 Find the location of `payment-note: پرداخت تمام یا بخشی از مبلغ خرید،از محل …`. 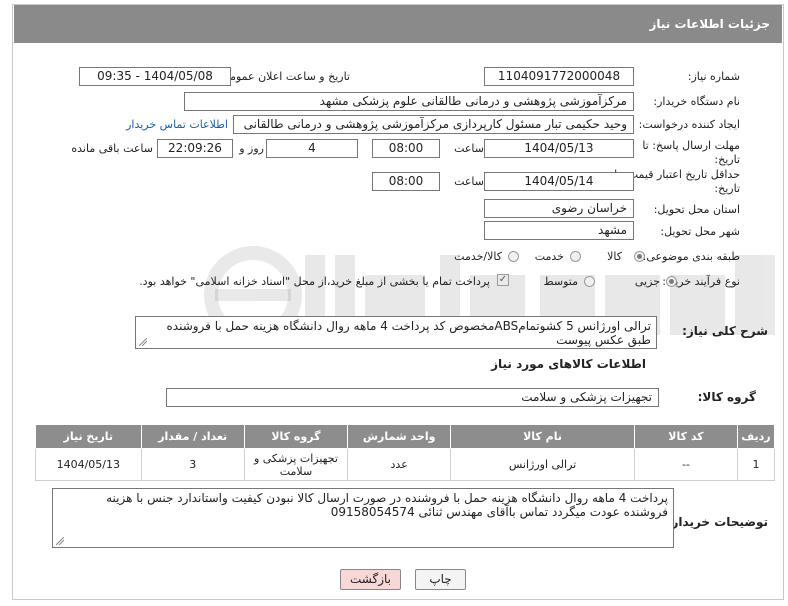

payment-note: پرداخت تمام یا بخشی از مبلغ خرید،از محل … is located at coordinates (314, 281).